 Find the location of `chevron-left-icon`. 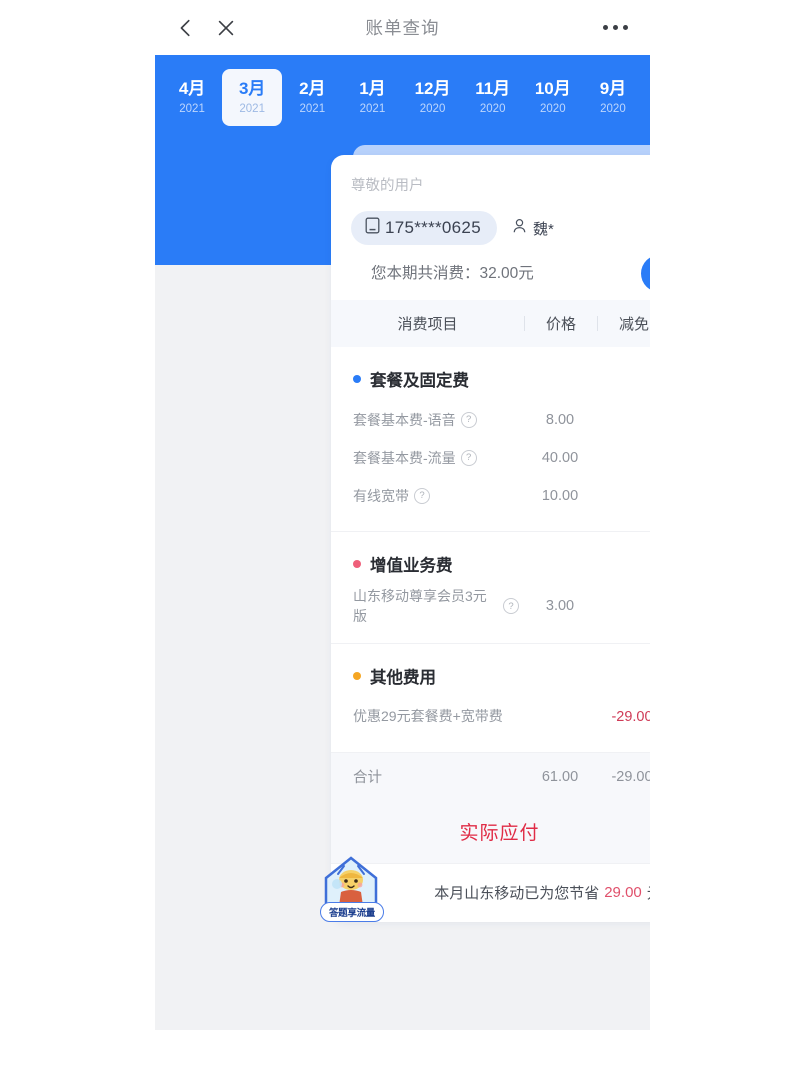

chevron-left-icon is located at coordinates (186, 28).